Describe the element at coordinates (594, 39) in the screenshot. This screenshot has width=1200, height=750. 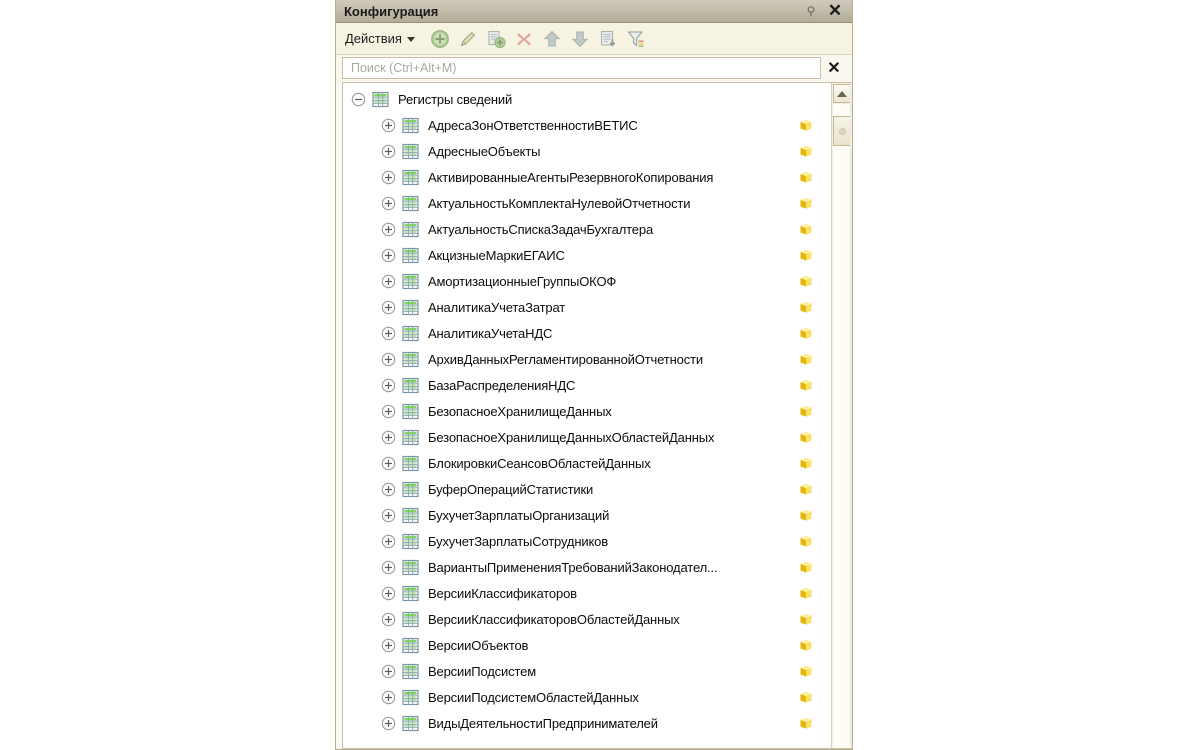
I see `toolbar: Действия` at that location.